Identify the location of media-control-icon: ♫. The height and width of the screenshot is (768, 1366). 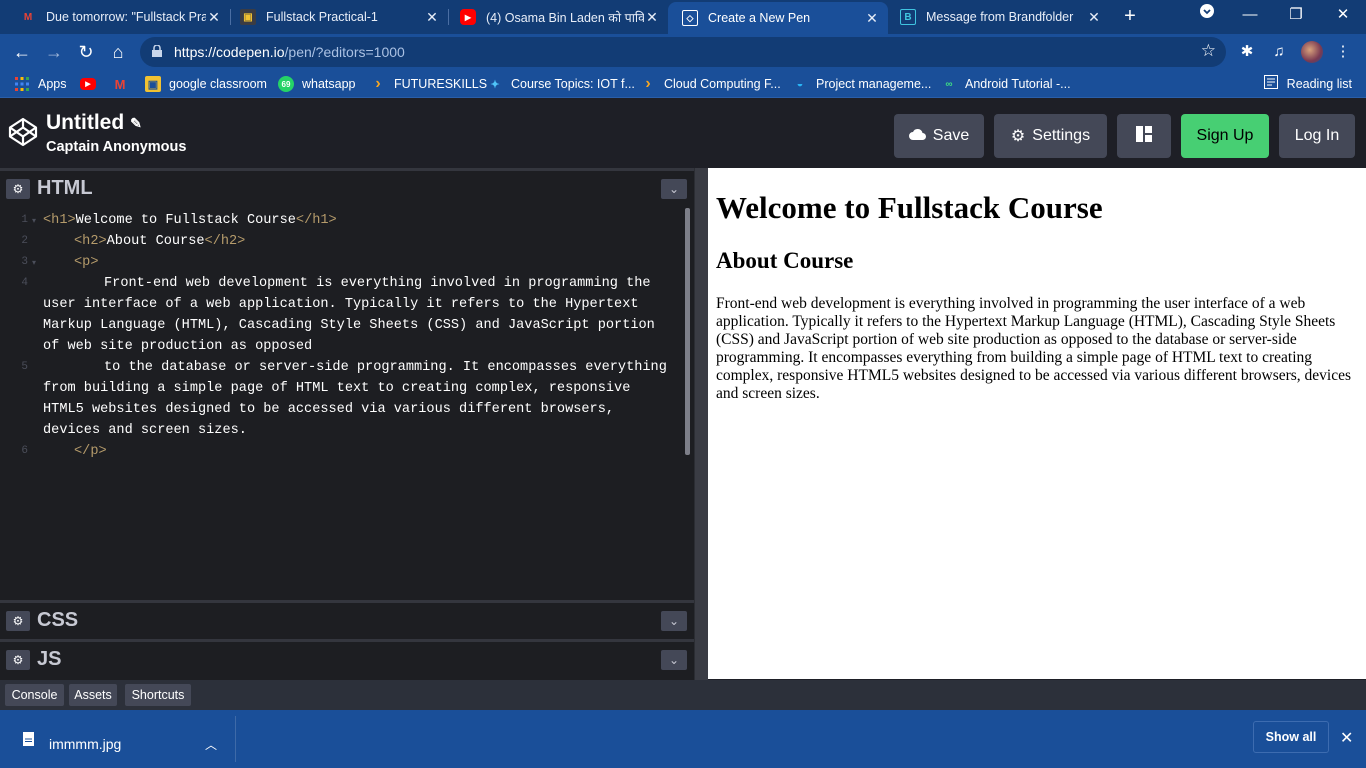
(1279, 52).